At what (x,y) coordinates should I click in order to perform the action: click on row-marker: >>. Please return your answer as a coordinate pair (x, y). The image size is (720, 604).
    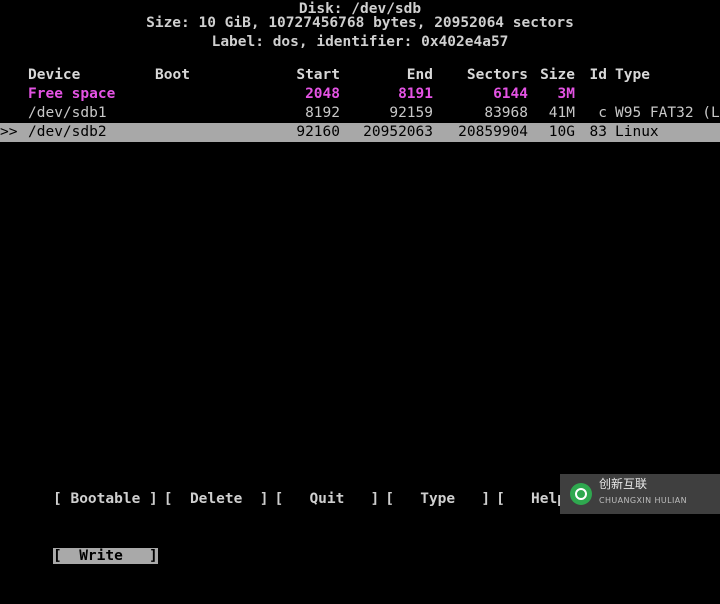
    Looking at the image, I should click on (9, 132).